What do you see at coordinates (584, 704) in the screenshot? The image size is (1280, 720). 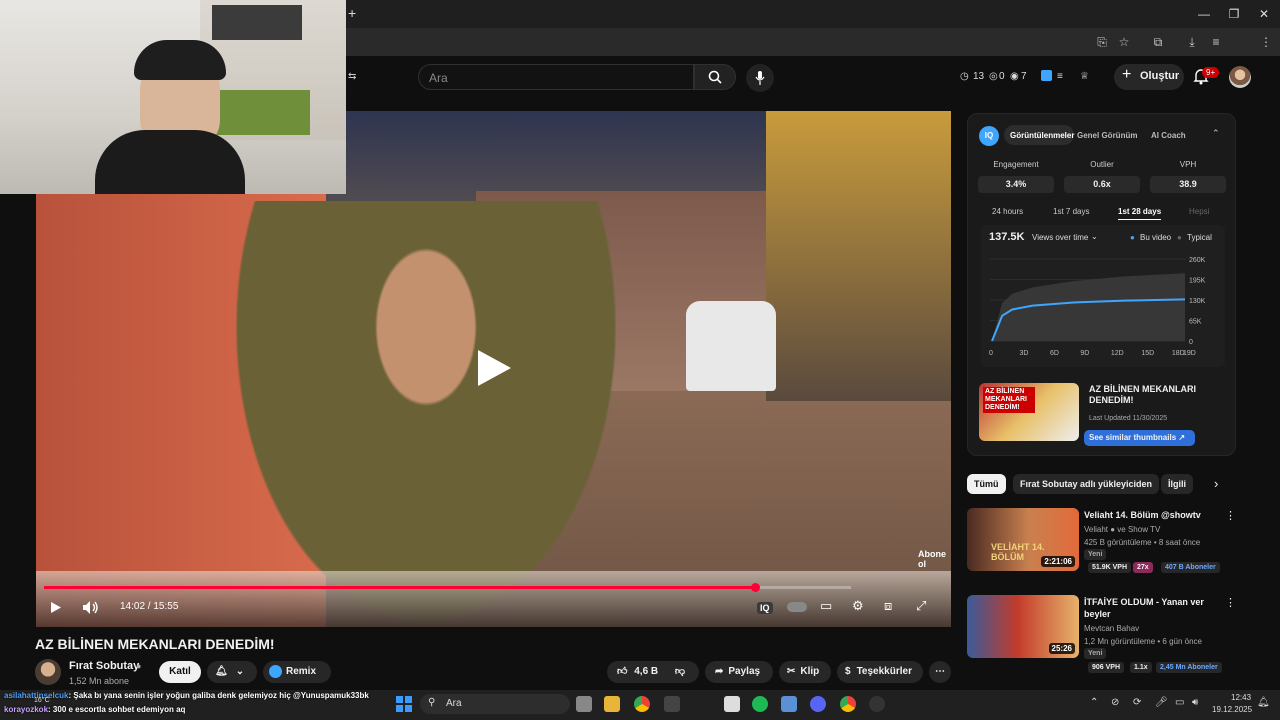 I see `task-view-icon` at bounding box center [584, 704].